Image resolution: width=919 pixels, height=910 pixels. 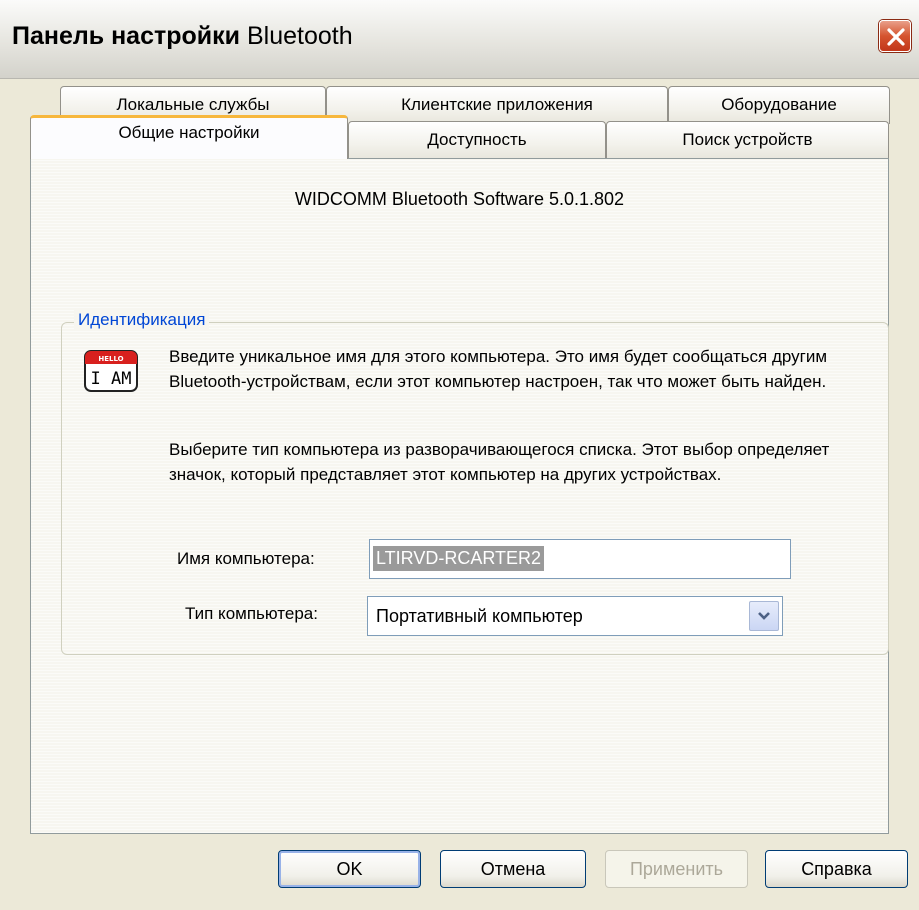 I want to click on computer-type-label: Тип компьютера:, so click(x=251, y=613).